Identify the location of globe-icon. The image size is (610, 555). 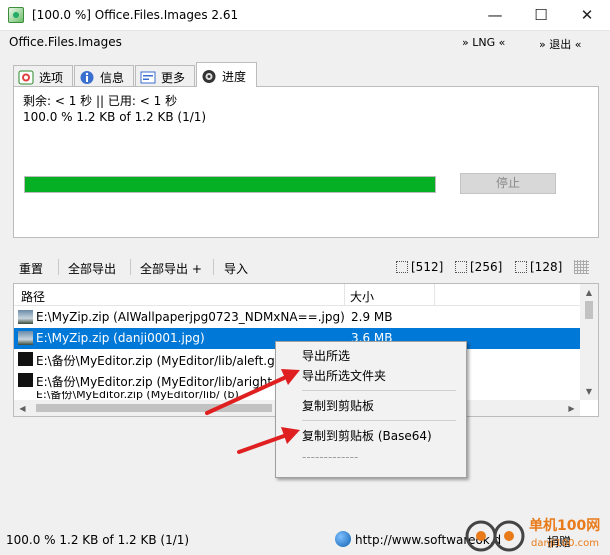
(343, 539).